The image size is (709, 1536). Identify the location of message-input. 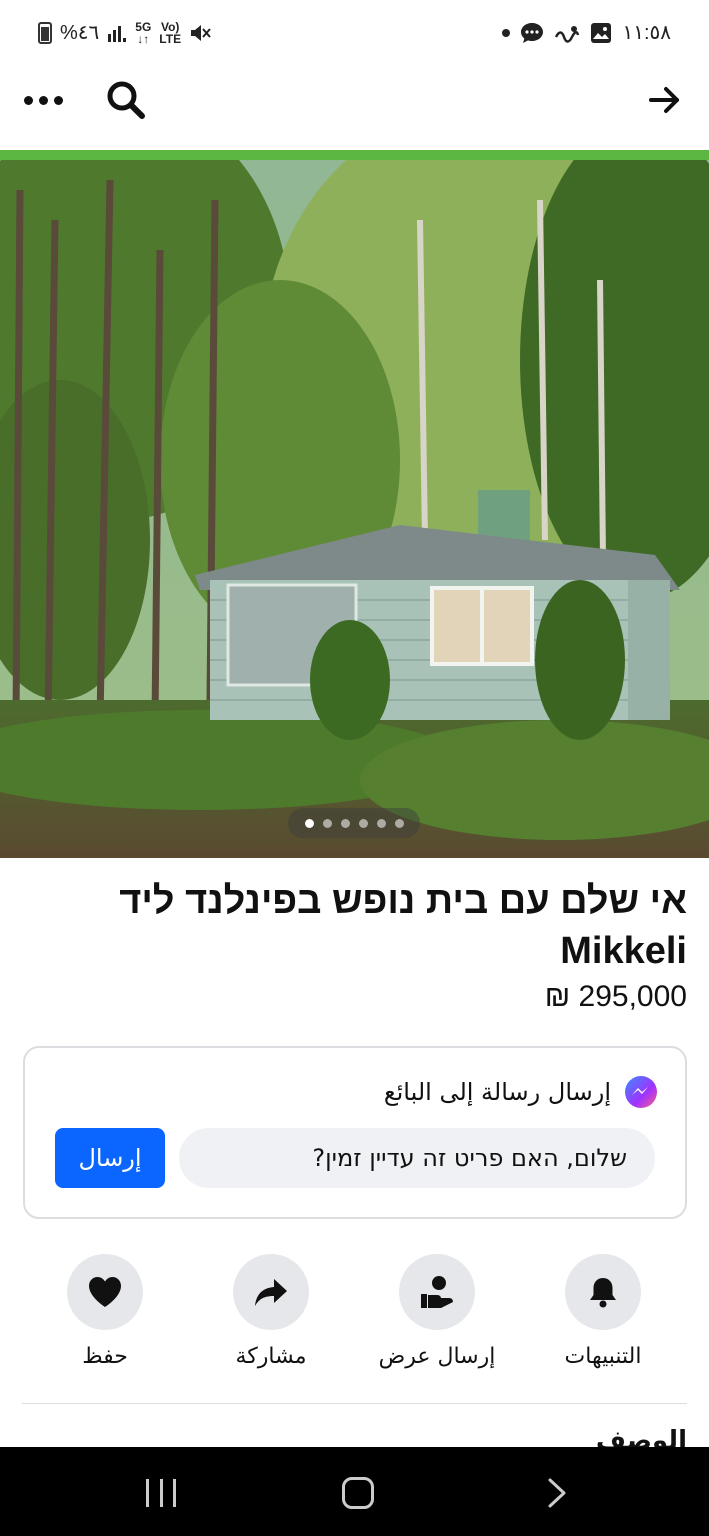
(417, 1158).